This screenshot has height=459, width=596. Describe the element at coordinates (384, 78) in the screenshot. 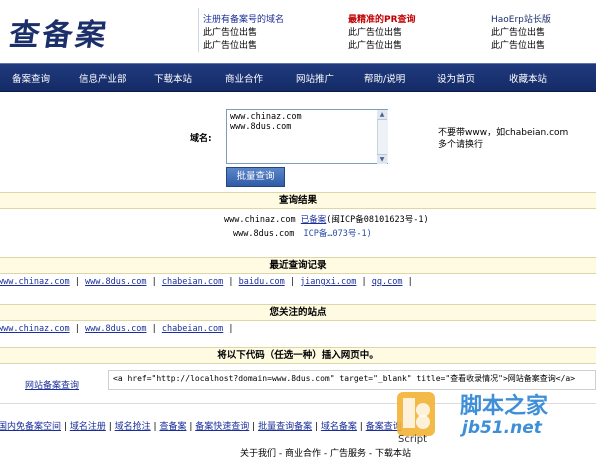

I see `nav-item-help: 帮助/说明` at that location.